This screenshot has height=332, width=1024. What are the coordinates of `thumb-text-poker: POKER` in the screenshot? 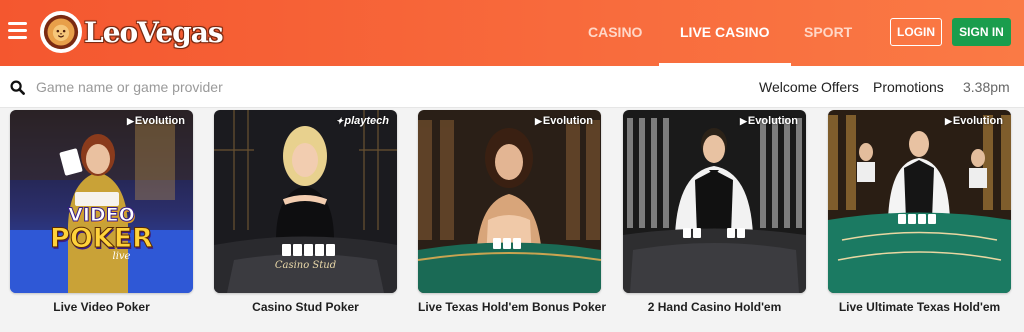 It's located at (102, 238).